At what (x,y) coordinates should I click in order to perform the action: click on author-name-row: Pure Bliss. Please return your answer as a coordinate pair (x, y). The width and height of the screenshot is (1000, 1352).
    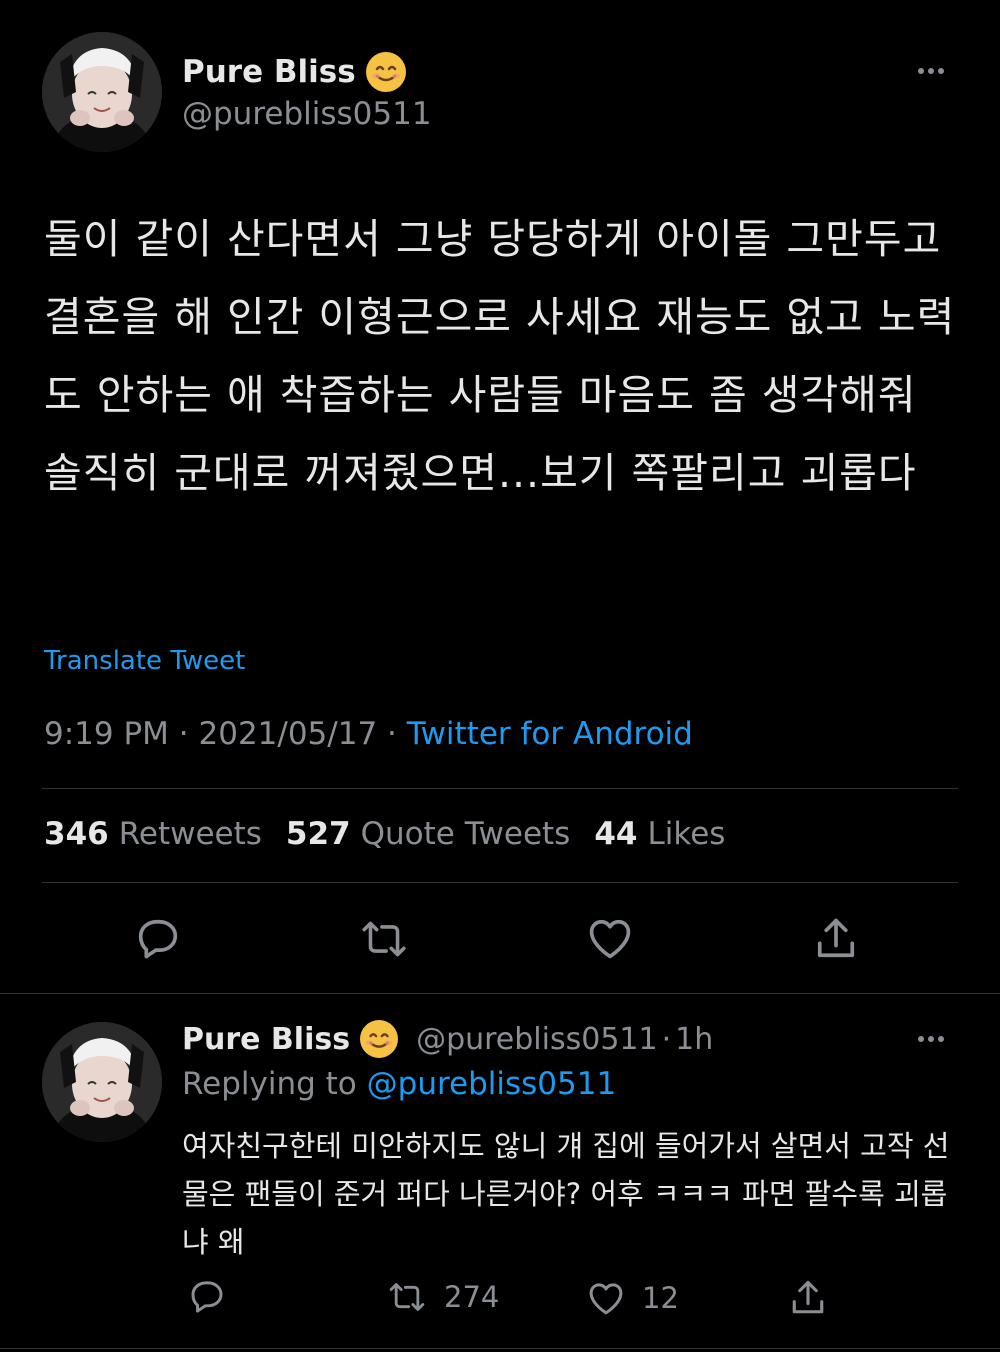
    Looking at the image, I should click on (294, 72).